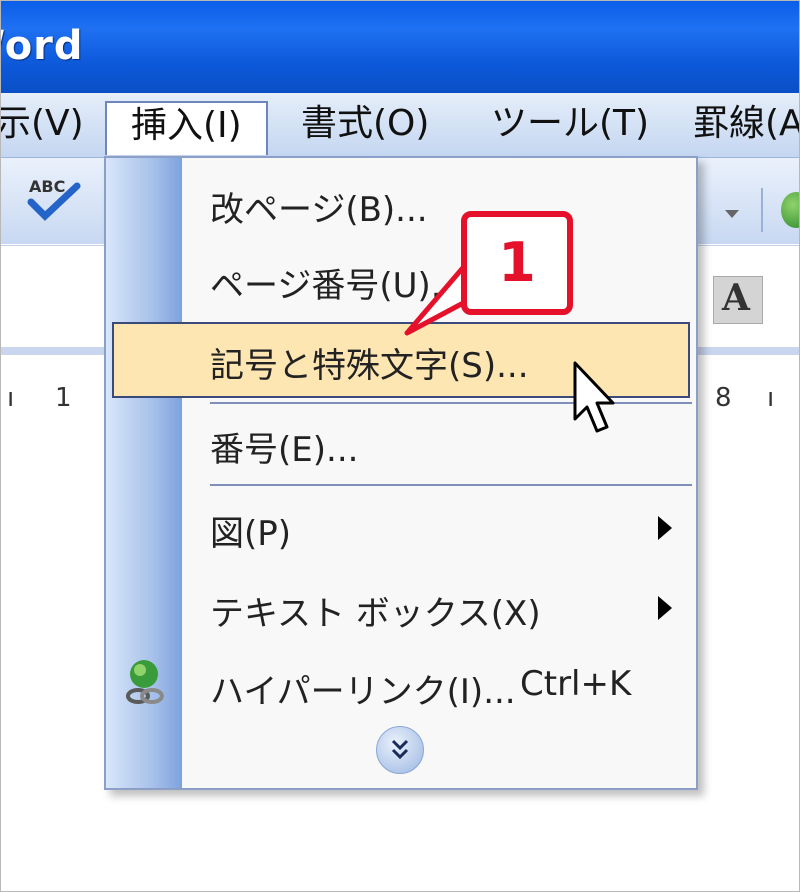 The height and width of the screenshot is (892, 800). I want to click on font-color-label: A, so click(736, 298).